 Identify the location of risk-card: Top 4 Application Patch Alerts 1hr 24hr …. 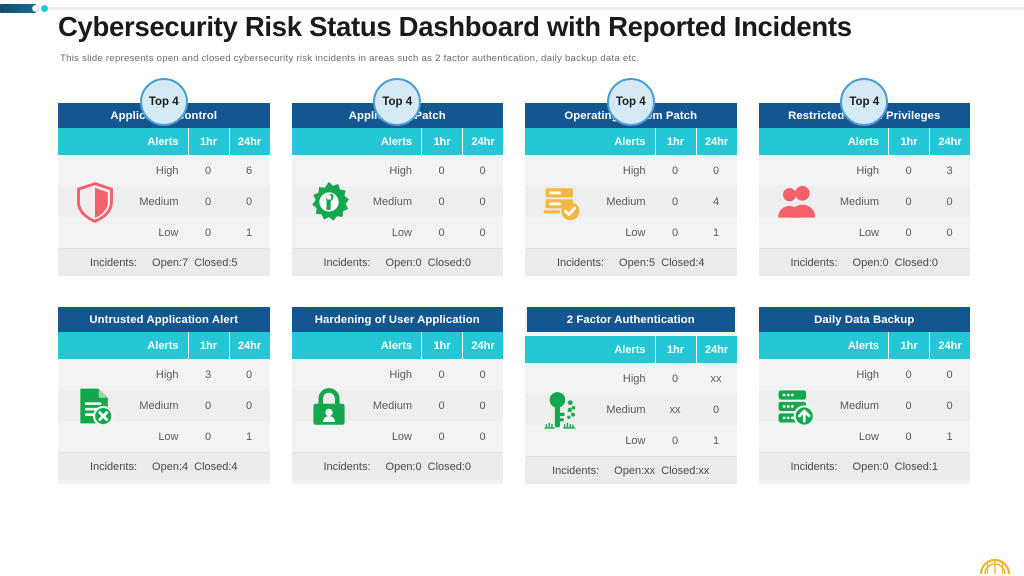
(397, 177).